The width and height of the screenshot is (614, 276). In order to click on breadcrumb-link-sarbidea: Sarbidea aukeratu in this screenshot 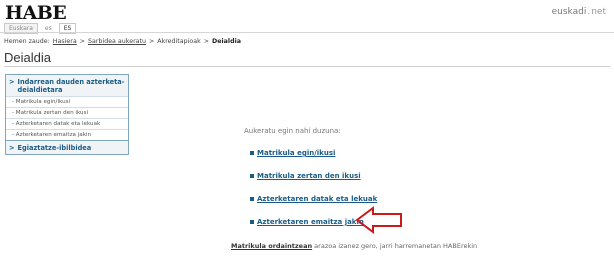, I will do `click(117, 41)`.